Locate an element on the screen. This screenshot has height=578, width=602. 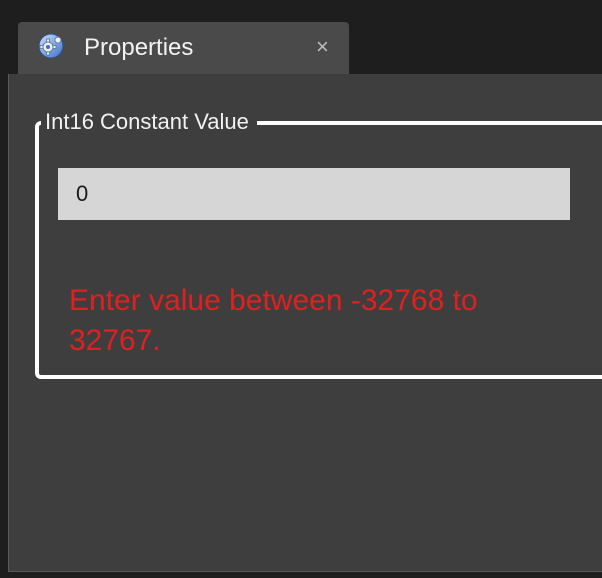
tab-properties: Properties × is located at coordinates (183, 48).